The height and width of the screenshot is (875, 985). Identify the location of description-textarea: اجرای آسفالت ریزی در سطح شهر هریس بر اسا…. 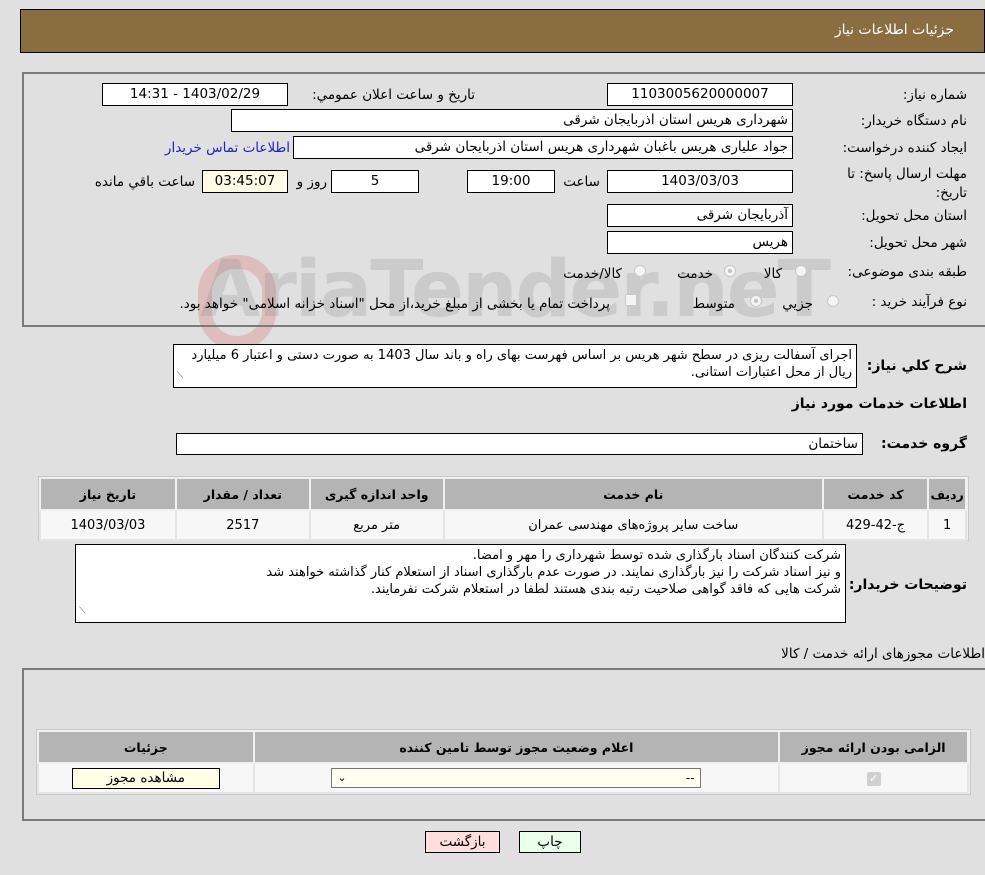
(515, 366).